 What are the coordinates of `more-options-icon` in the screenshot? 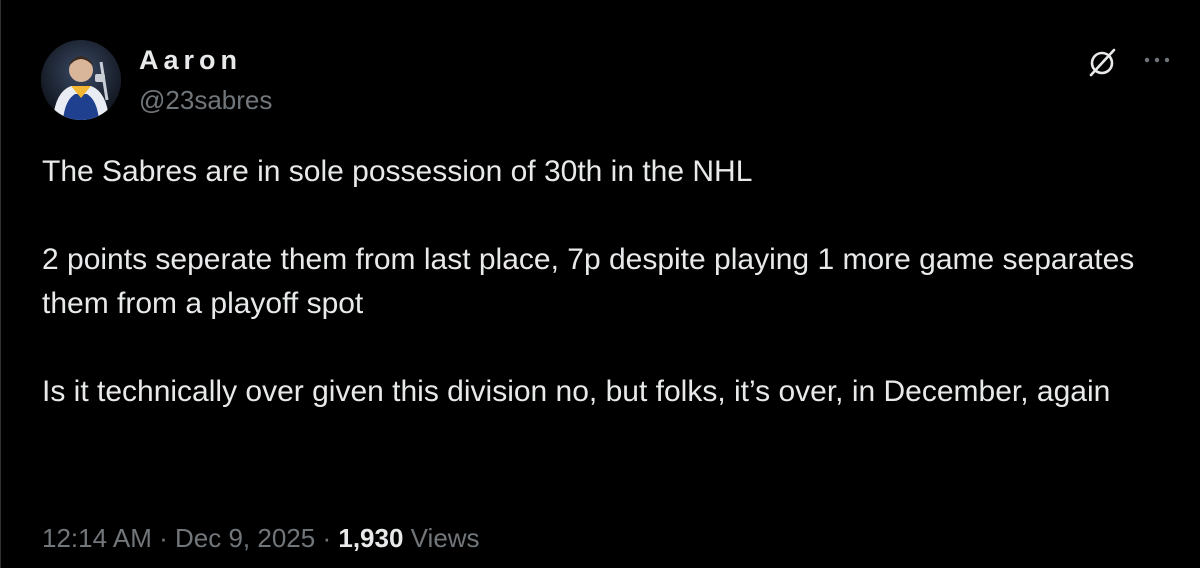 It's located at (1157, 60).